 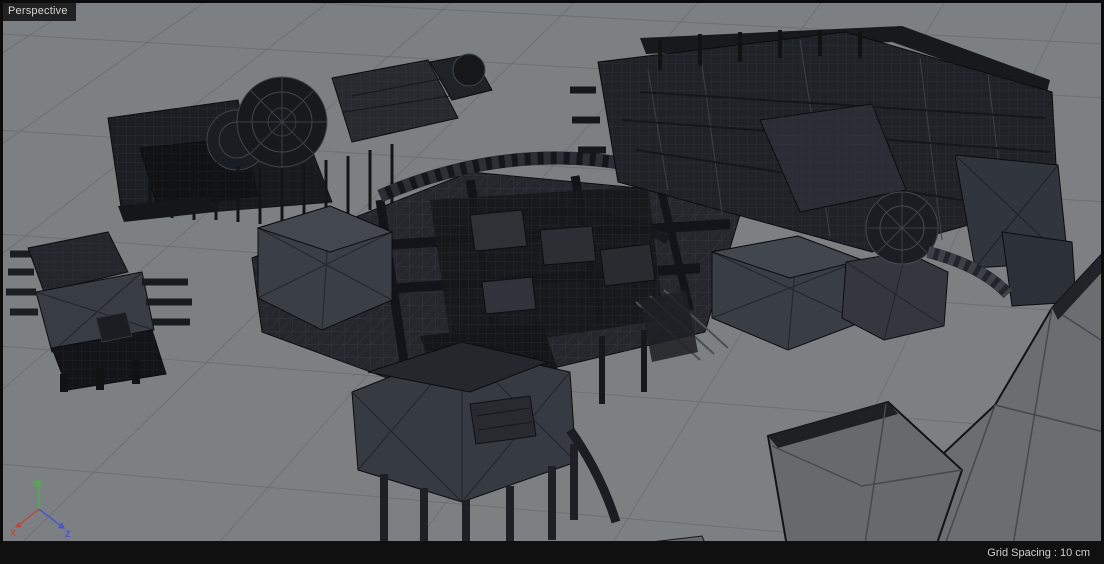 I want to click on axis-y-label: Y, so click(x=35, y=484).